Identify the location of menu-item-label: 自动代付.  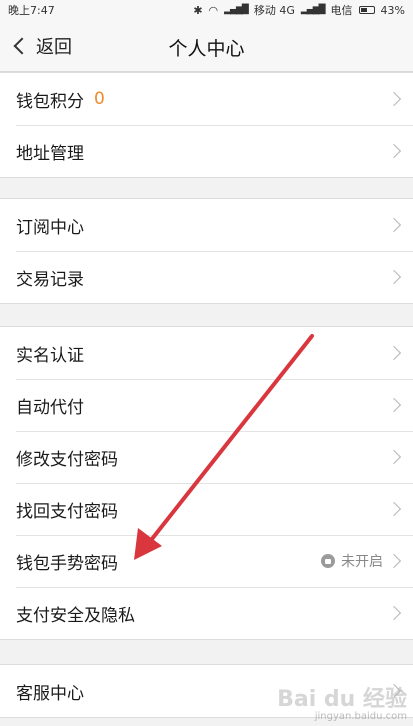
(50, 407).